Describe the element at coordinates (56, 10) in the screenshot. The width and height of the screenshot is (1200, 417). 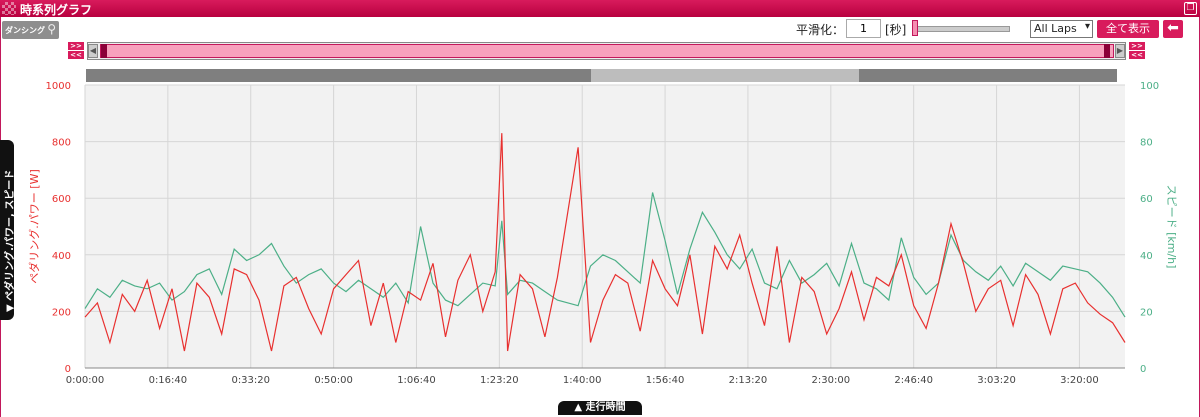
I see `window-title: 時系列グラフ` at that location.